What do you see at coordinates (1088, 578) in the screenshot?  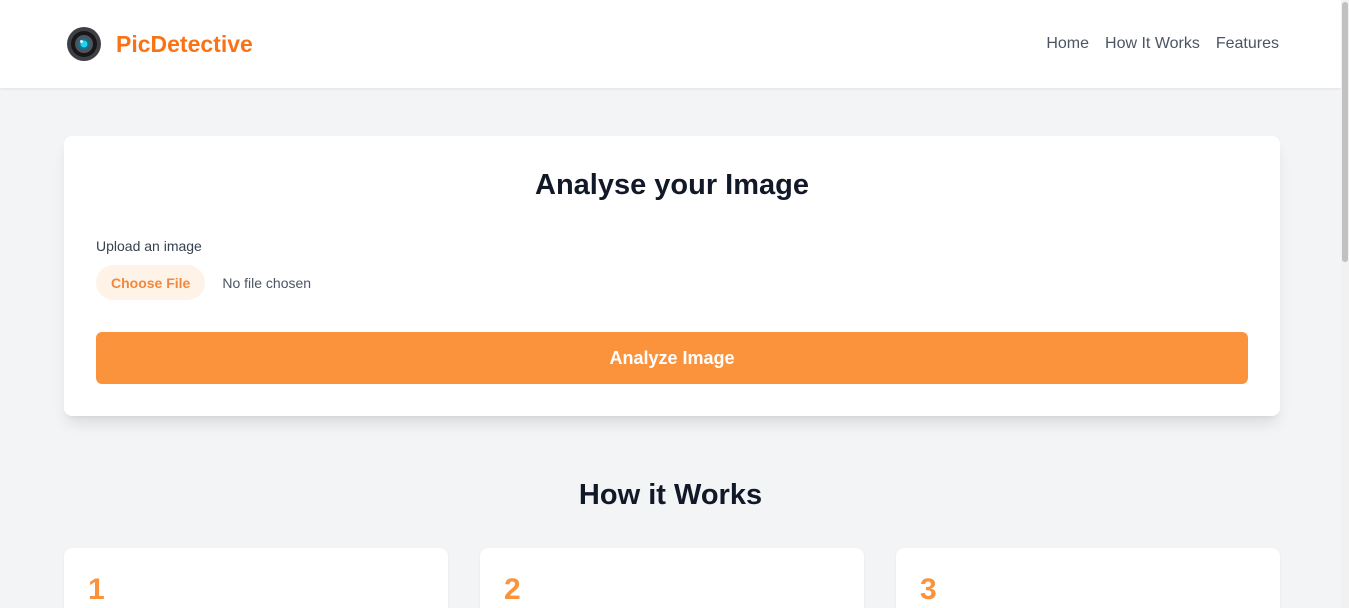 I see `step-card-3: 3` at bounding box center [1088, 578].